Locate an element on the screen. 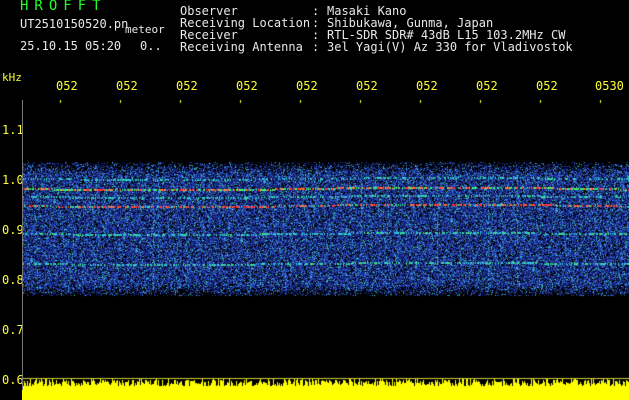 This screenshot has width=629, height=400. axis-unit-label: kHz is located at coordinates (12, 77).